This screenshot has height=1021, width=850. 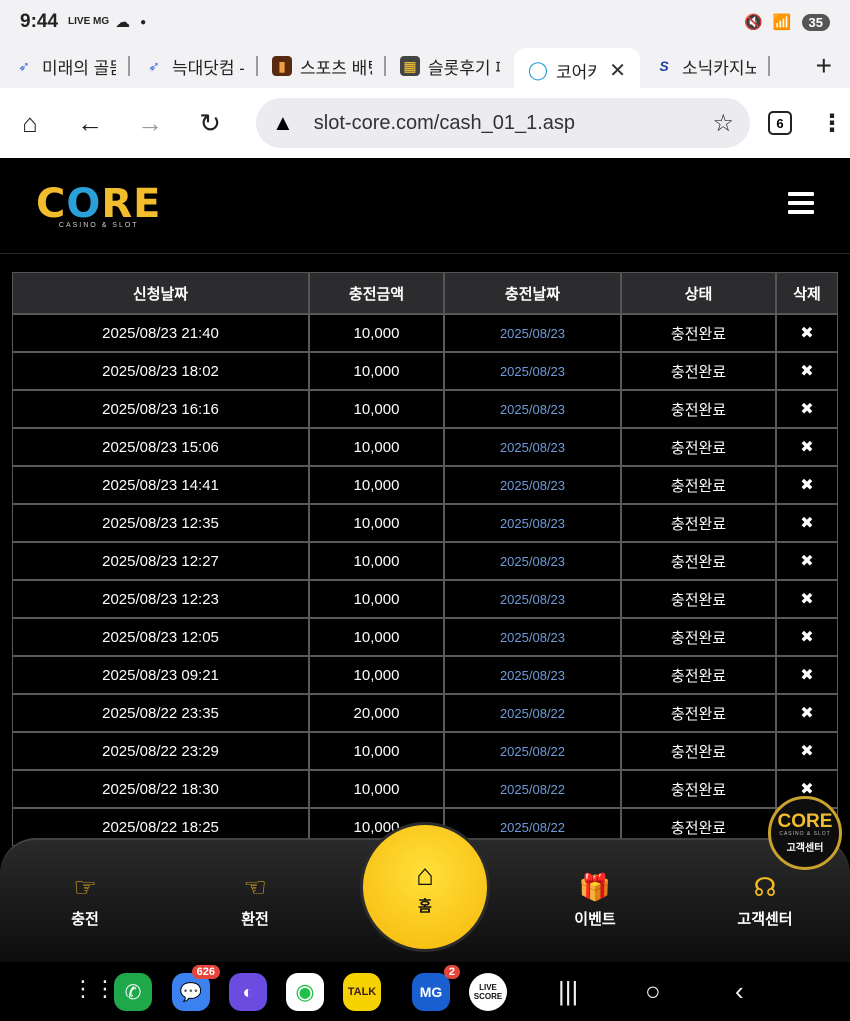 I want to click on tab-4: ▦ 슬롯후기 페, so click(x=450, y=66).